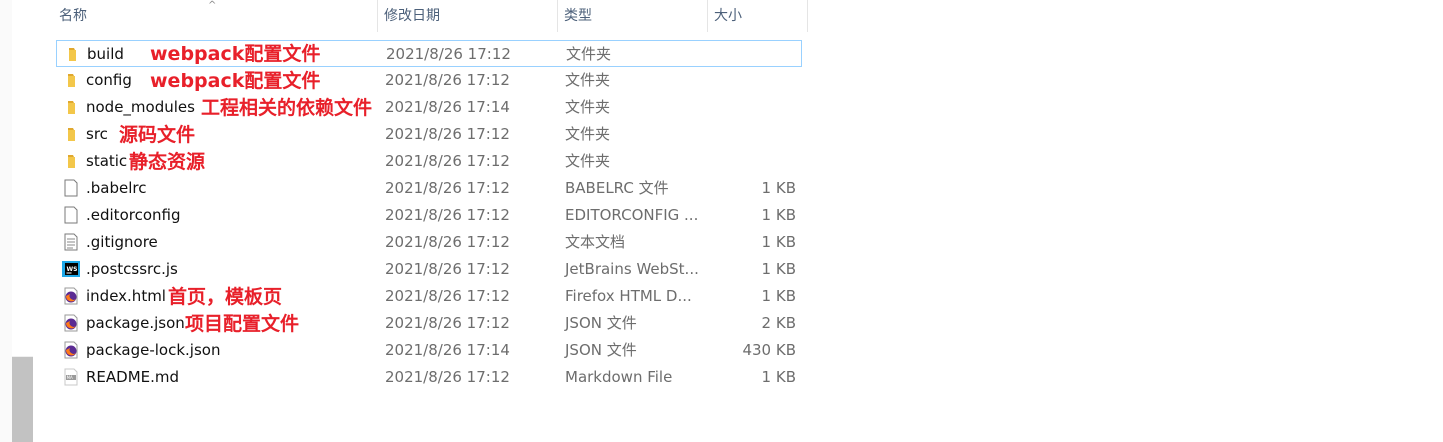 The width and height of the screenshot is (1443, 442). Describe the element at coordinates (135, 323) in the screenshot. I see `file-name: package.json` at that location.